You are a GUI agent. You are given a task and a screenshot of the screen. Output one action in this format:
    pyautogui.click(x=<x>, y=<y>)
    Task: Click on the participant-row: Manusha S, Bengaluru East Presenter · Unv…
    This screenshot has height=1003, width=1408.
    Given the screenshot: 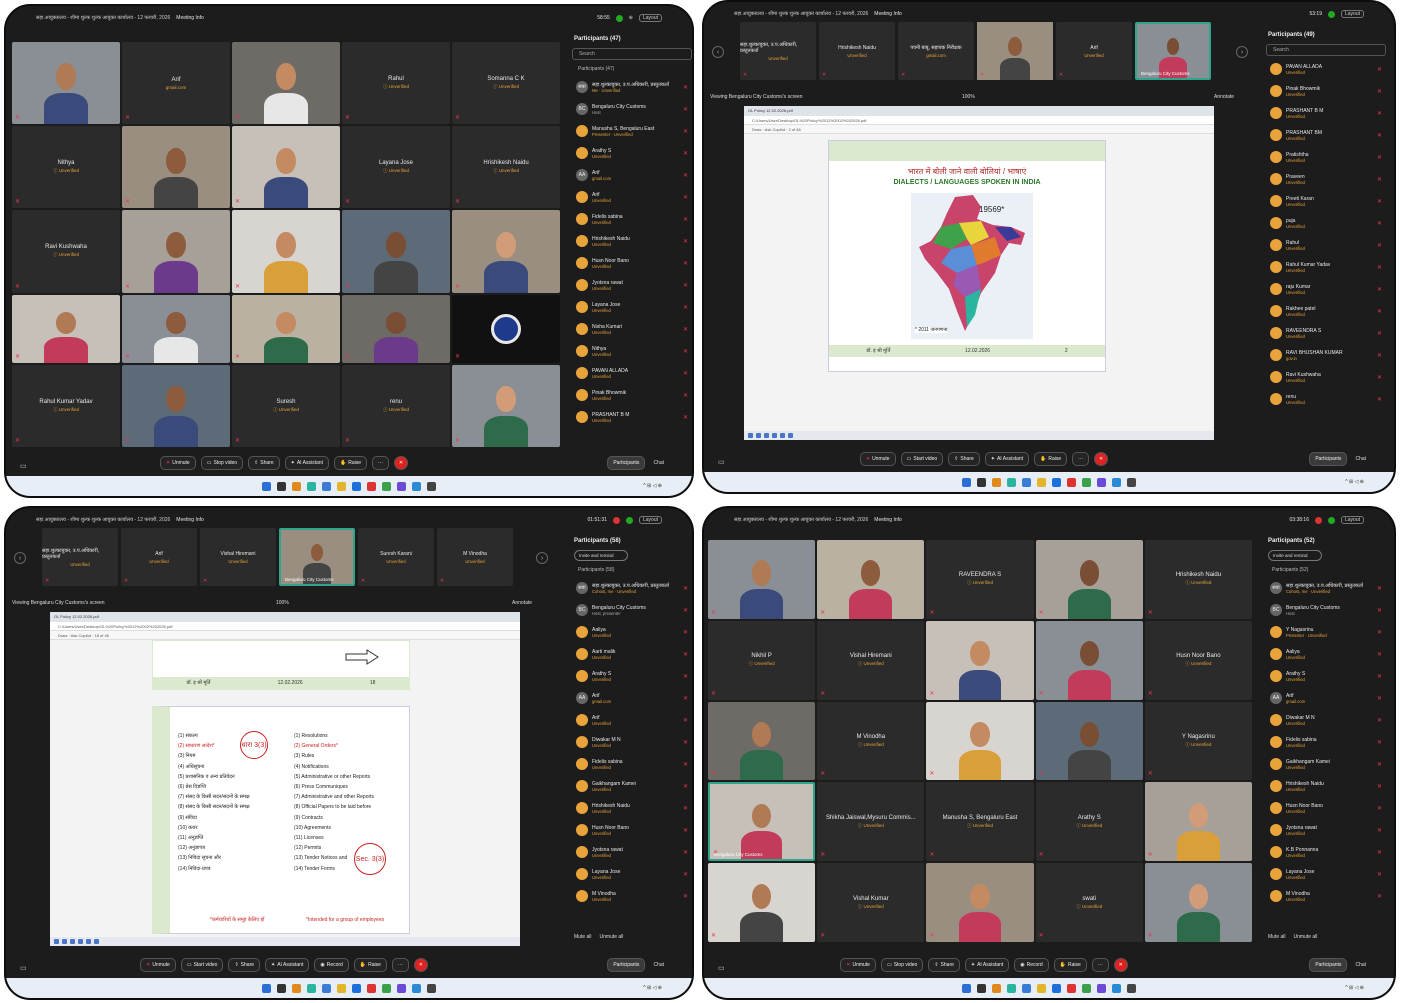 What is the action you would take?
    pyautogui.click(x=630, y=131)
    